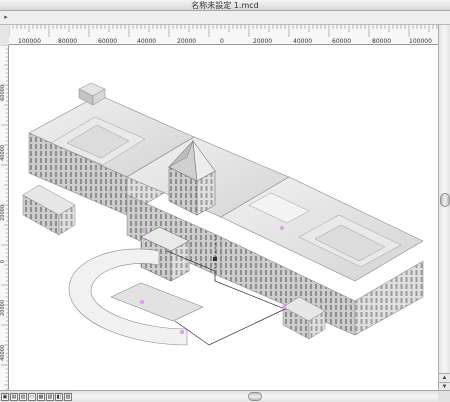 The image size is (450, 402). I want to click on horizontal-scrollbar, so click(255, 396).